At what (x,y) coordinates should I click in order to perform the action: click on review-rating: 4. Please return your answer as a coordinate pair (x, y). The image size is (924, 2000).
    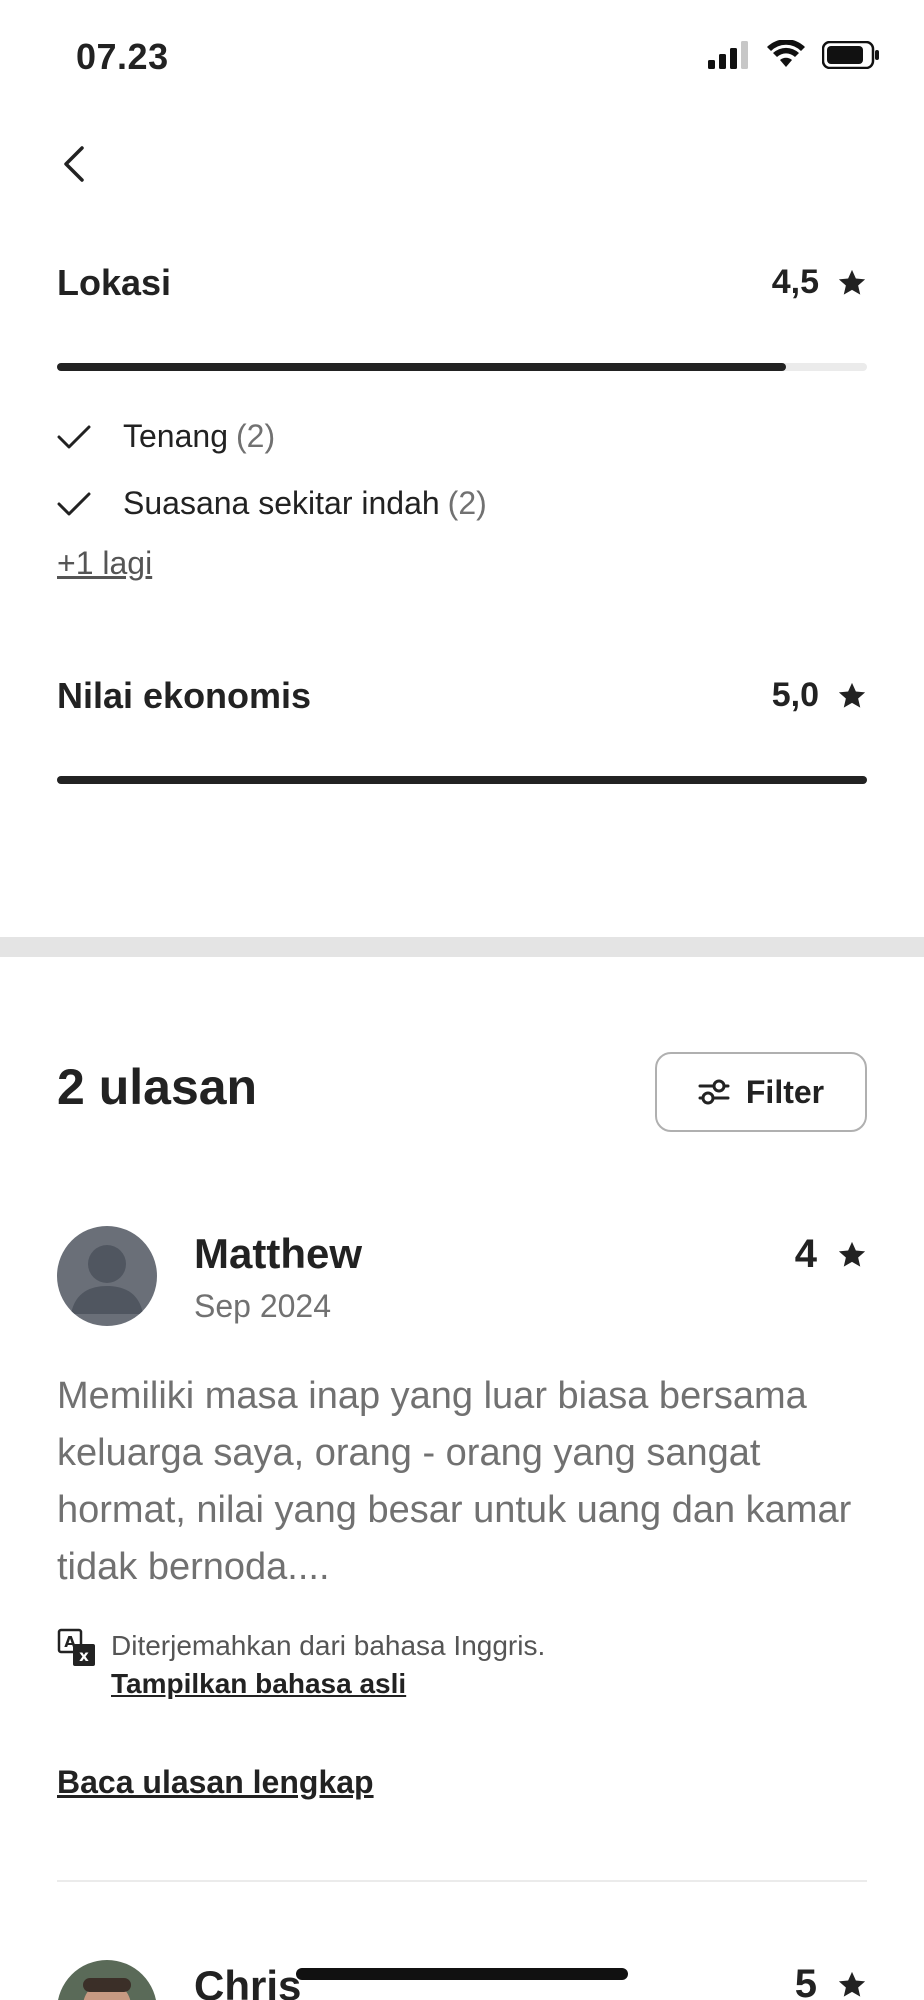
    Looking at the image, I should click on (831, 1254).